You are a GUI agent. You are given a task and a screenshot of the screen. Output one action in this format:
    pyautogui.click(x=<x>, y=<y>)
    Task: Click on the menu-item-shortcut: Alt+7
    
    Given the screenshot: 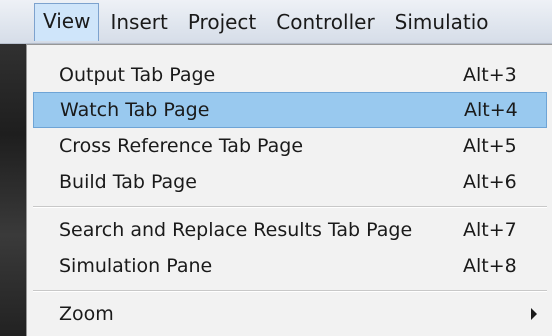 What is the action you would take?
    pyautogui.click(x=490, y=230)
    